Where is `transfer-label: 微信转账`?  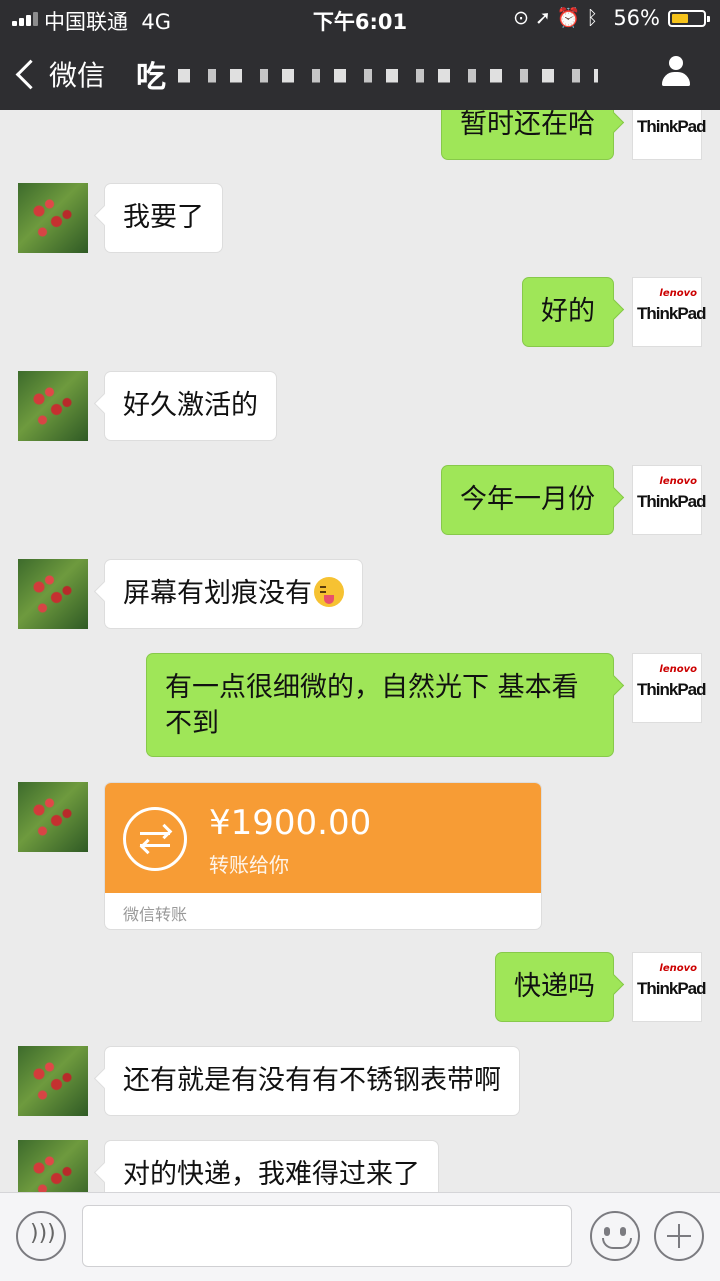
transfer-label: 微信转账 is located at coordinates (155, 914).